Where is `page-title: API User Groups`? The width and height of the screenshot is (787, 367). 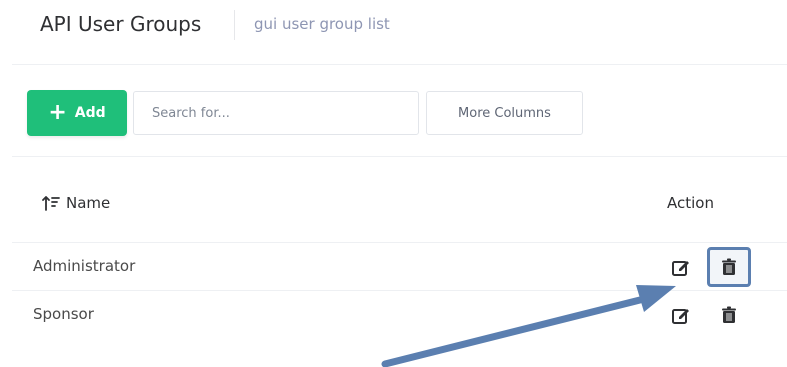
page-title: API User Groups is located at coordinates (121, 24).